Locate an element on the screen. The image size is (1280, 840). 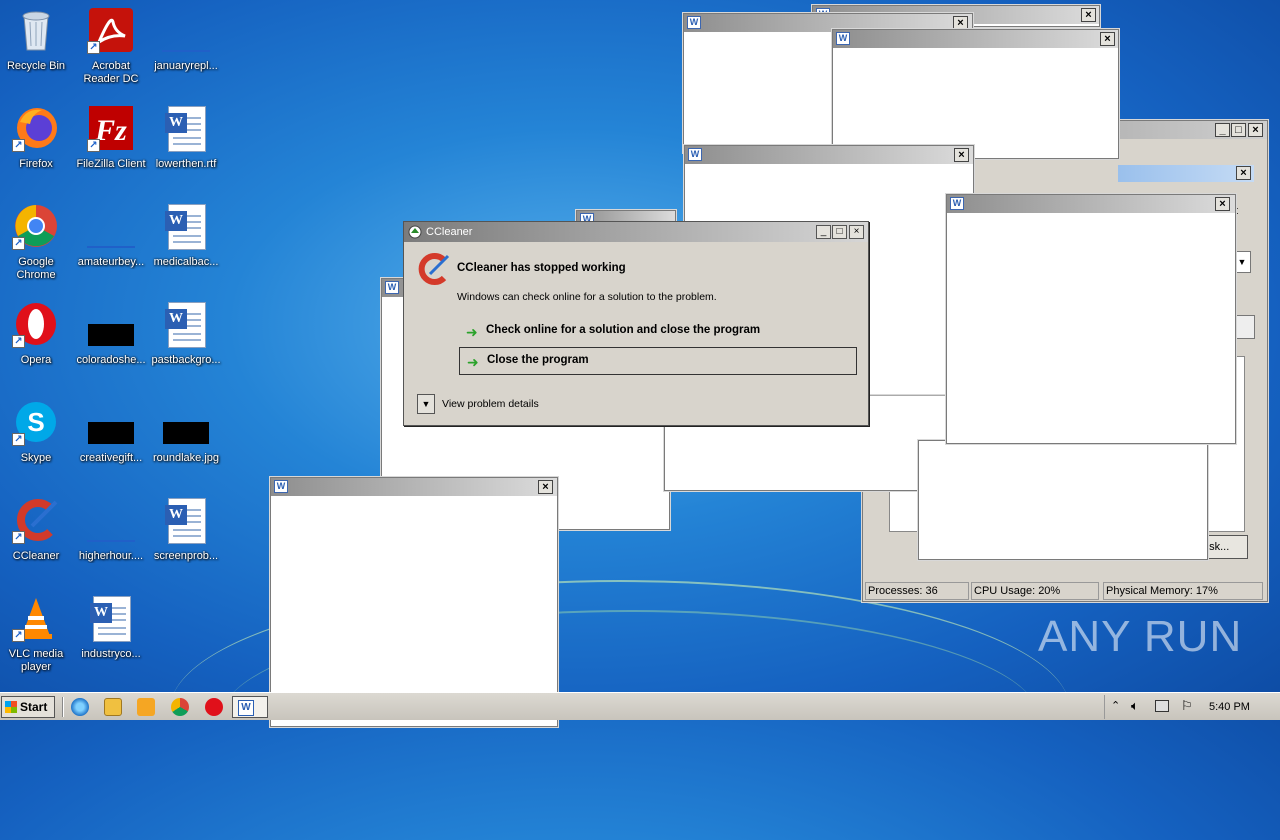
dialog-titlebar: CCleaner _ □ × is located at coordinates (636, 232).